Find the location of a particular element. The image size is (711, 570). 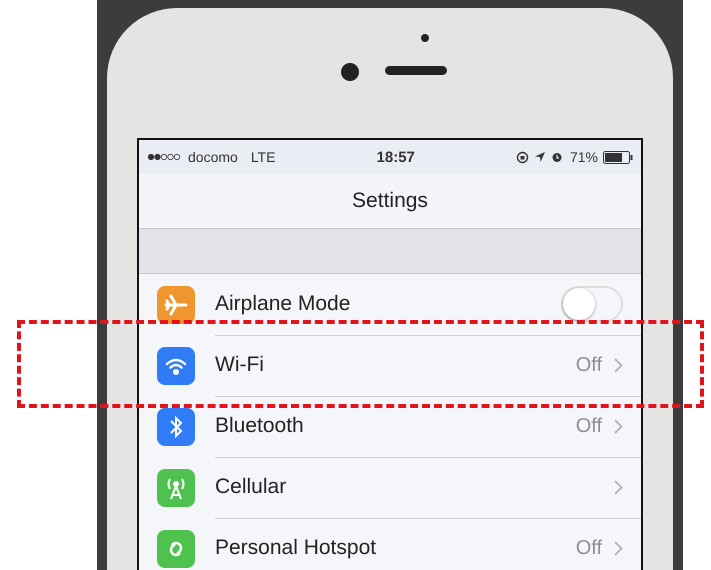

battery-icon is located at coordinates (617, 157).